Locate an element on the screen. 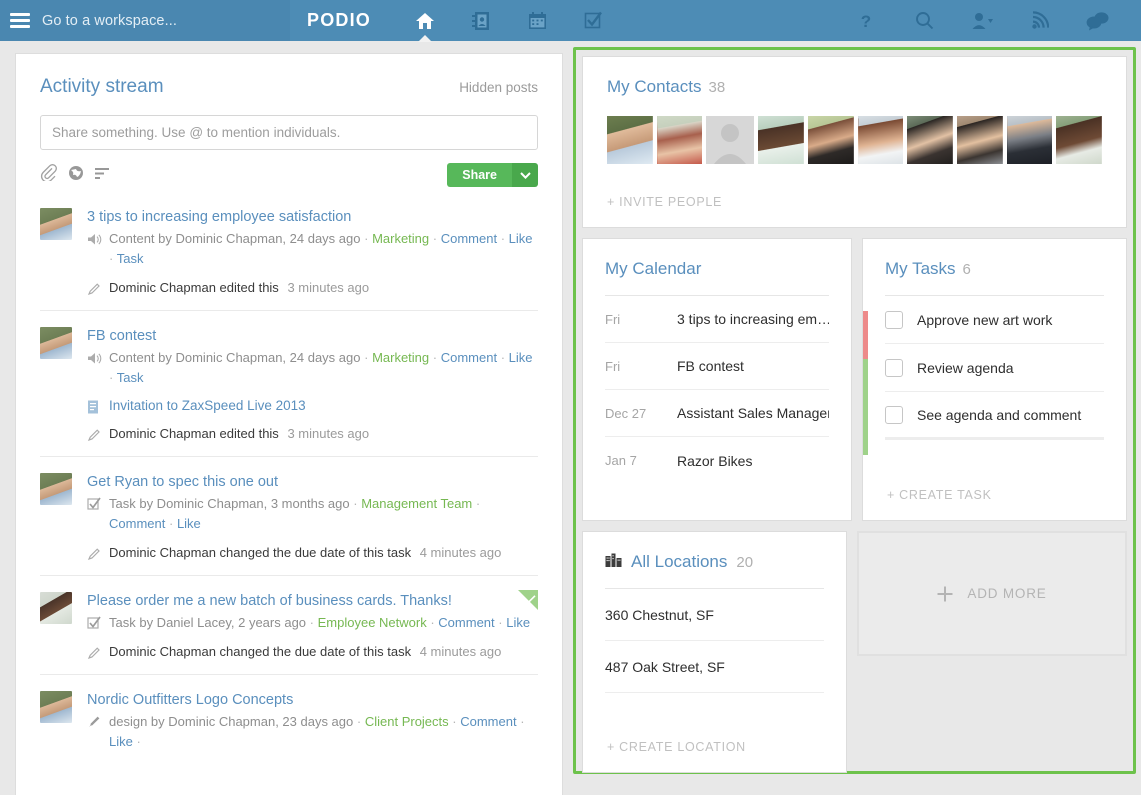 The image size is (1141, 795). edit-text: Dominic Chapman edited this is located at coordinates (194, 433).